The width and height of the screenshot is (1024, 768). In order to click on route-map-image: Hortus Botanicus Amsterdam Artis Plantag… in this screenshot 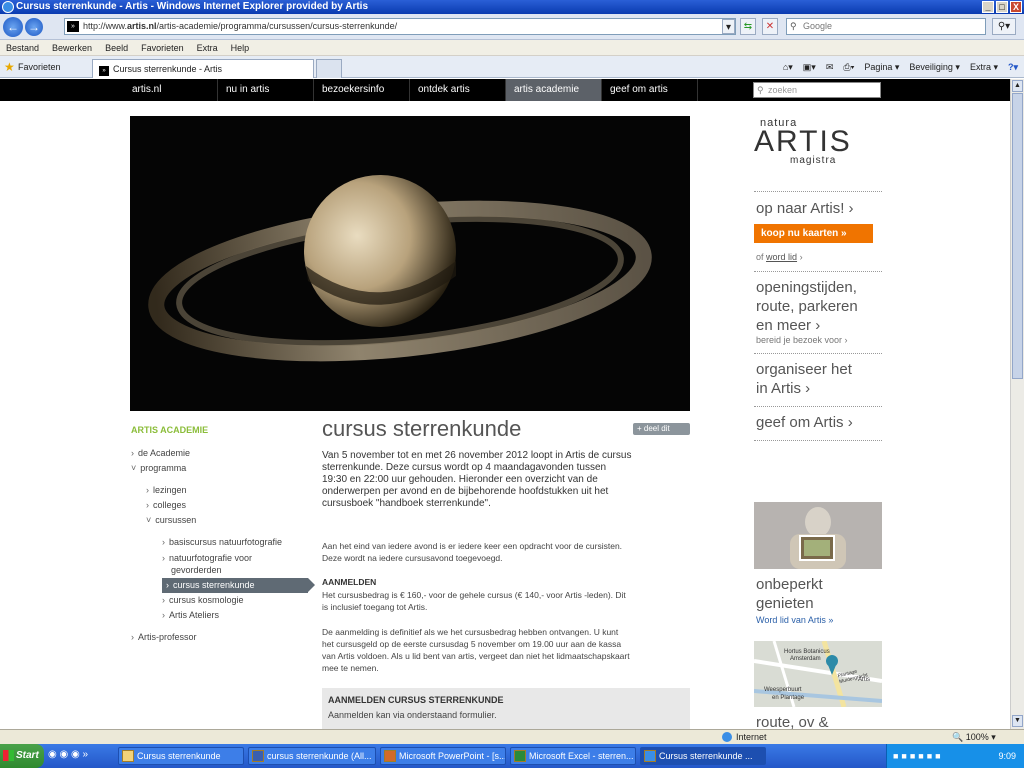, I will do `click(818, 674)`.